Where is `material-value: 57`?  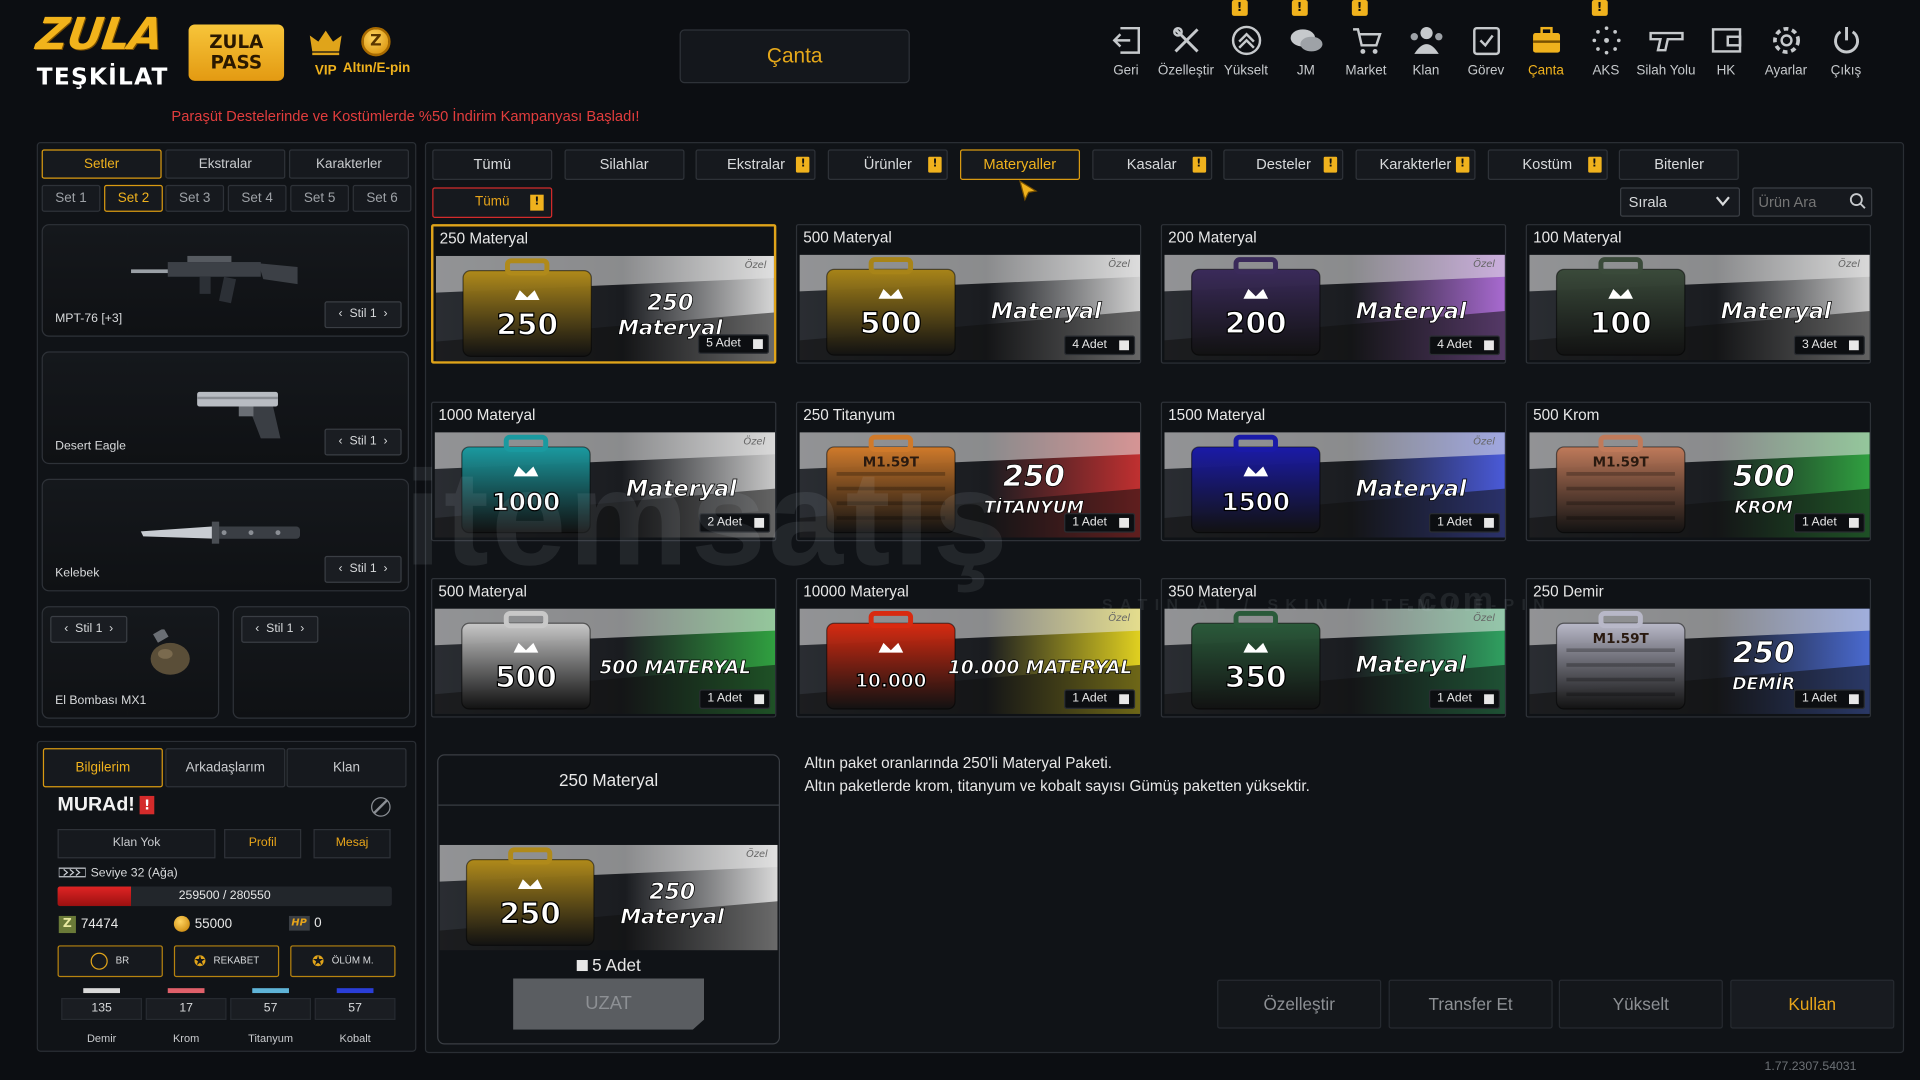 material-value: 57 is located at coordinates (271, 1009).